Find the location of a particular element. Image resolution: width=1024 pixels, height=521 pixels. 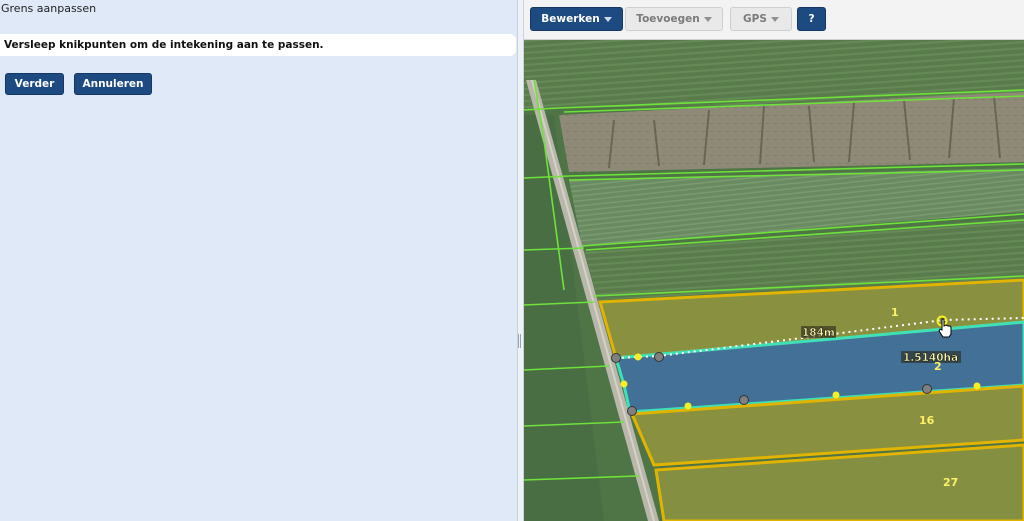

measure-length-label: 184m is located at coordinates (818, 333).